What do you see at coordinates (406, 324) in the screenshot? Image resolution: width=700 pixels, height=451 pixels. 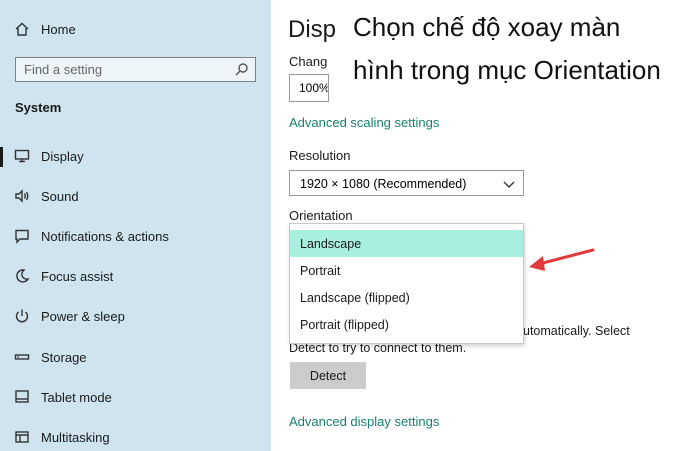 I see `orientation-option-portrait-flipped: Portrait (flipped)` at bounding box center [406, 324].